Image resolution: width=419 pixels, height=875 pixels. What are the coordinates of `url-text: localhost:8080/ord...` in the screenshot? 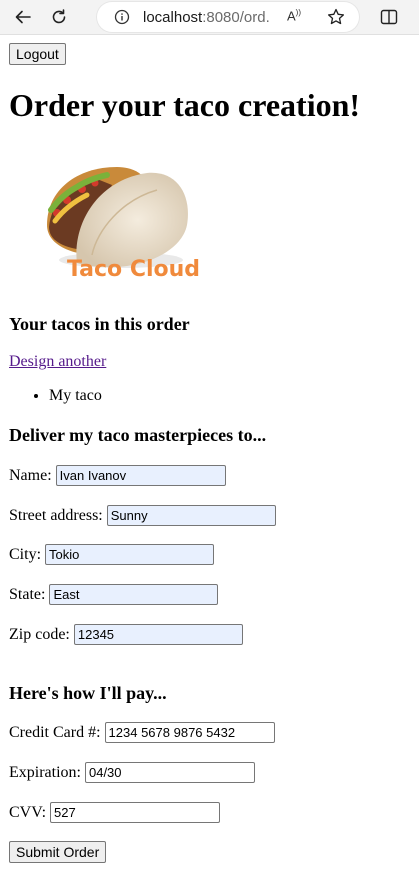 It's located at (207, 17).